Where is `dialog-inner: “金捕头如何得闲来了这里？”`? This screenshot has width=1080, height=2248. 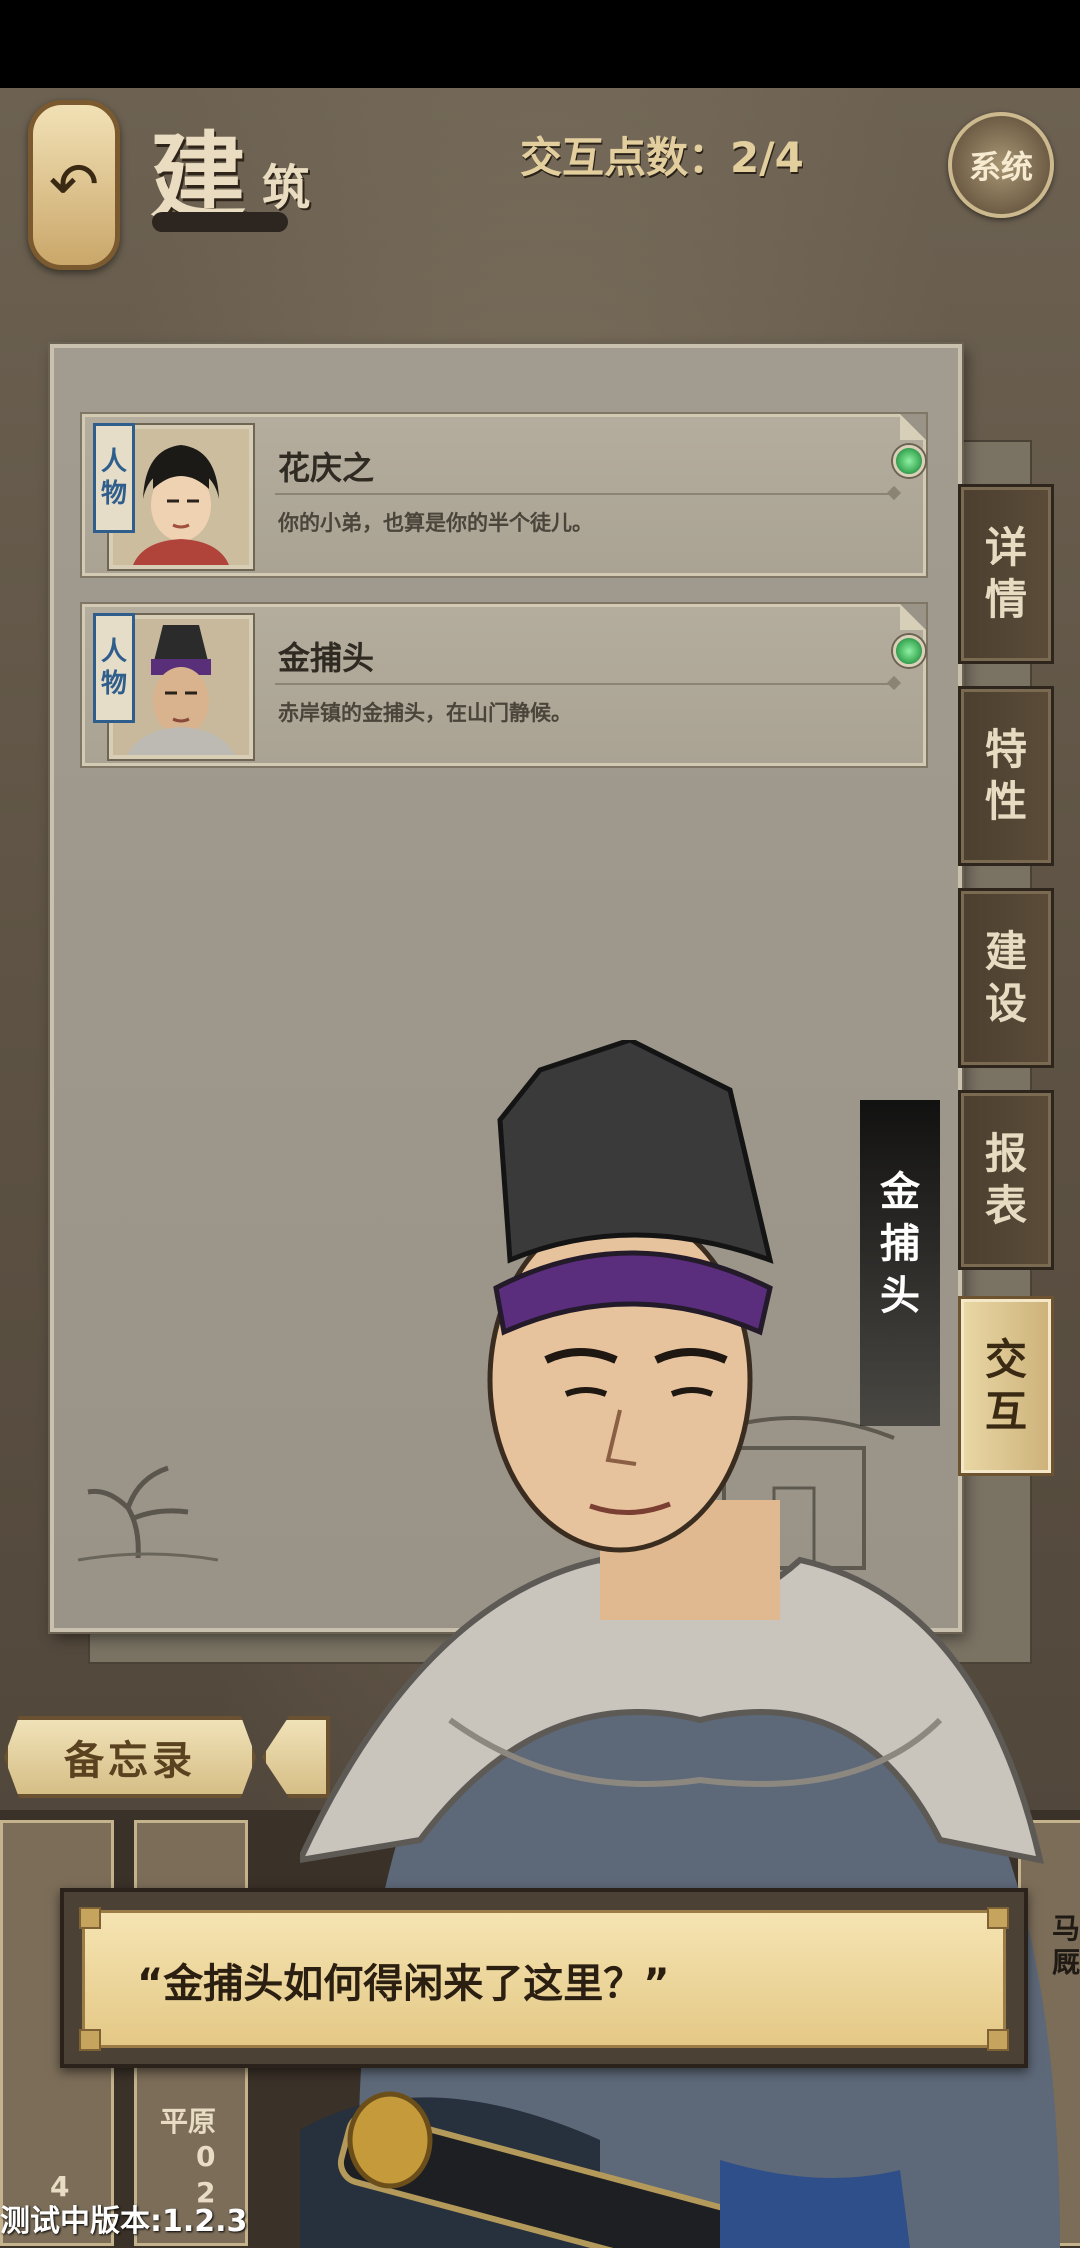 dialog-inner: “金捕头如何得闲来了这里？” is located at coordinates (544, 1979).